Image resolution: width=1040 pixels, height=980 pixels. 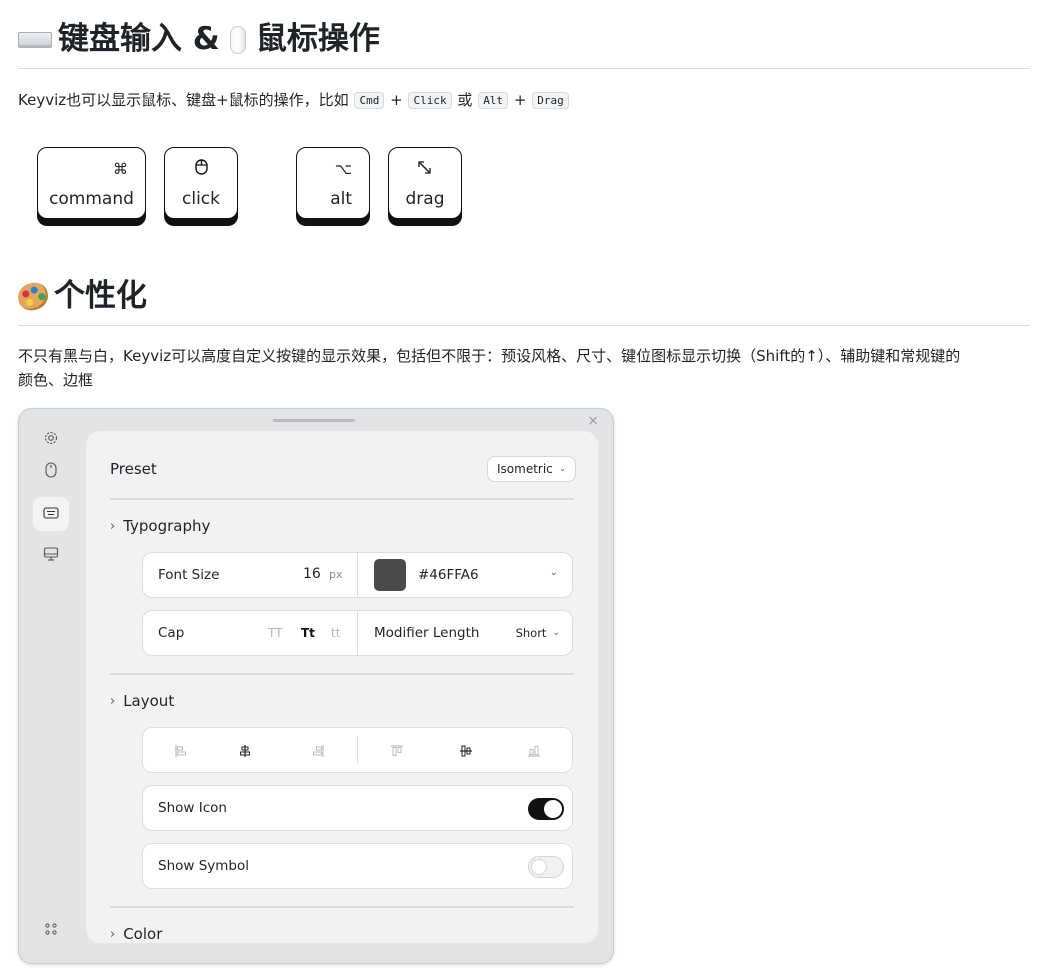 I want to click on sidebar-item-keycap-style, so click(x=51, y=514).